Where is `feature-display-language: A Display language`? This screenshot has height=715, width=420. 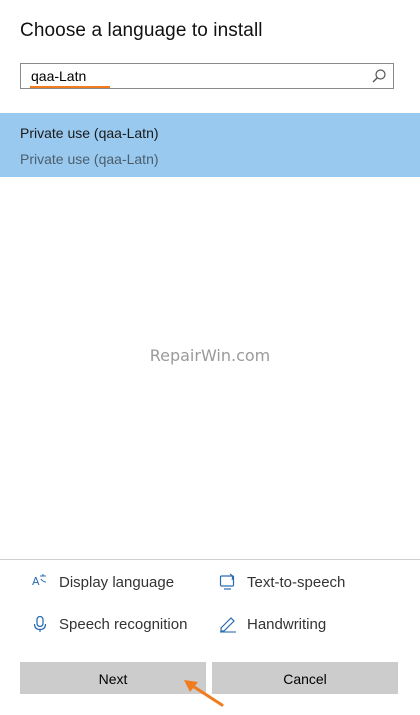 feature-display-language: A Display language is located at coordinates (102, 582).